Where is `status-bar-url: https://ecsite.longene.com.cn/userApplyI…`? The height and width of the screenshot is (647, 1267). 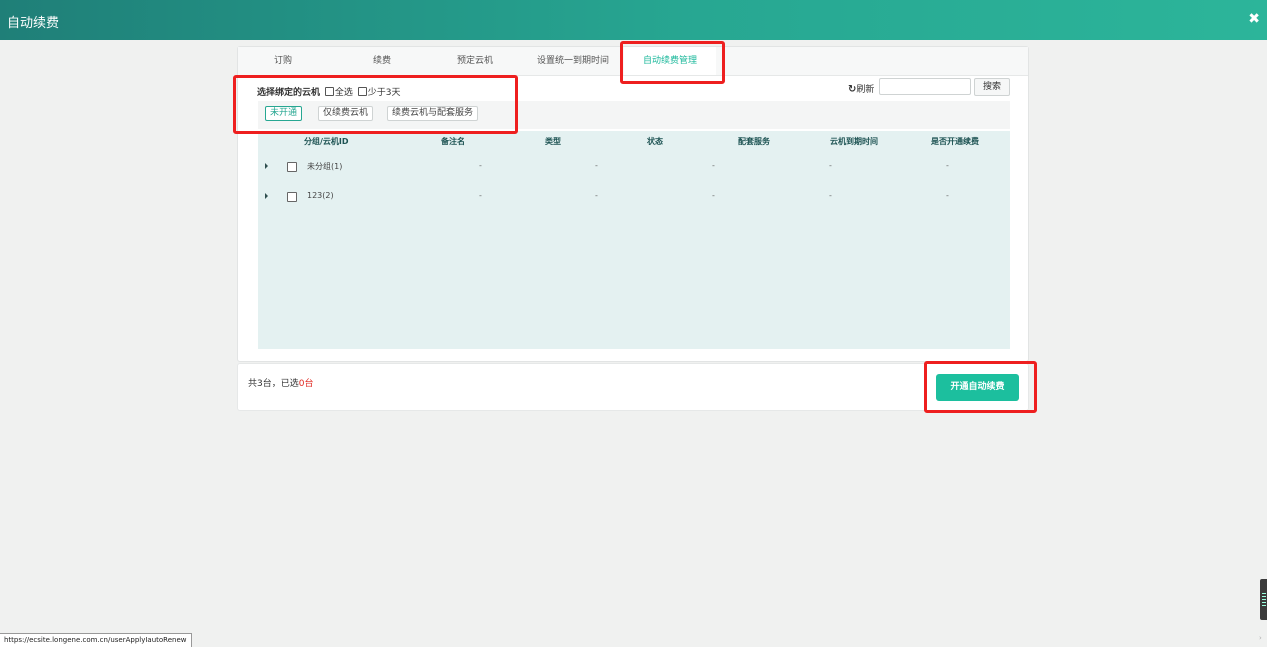
status-bar-url: https://ecsite.longene.com.cn/userApplyI… is located at coordinates (96, 640).